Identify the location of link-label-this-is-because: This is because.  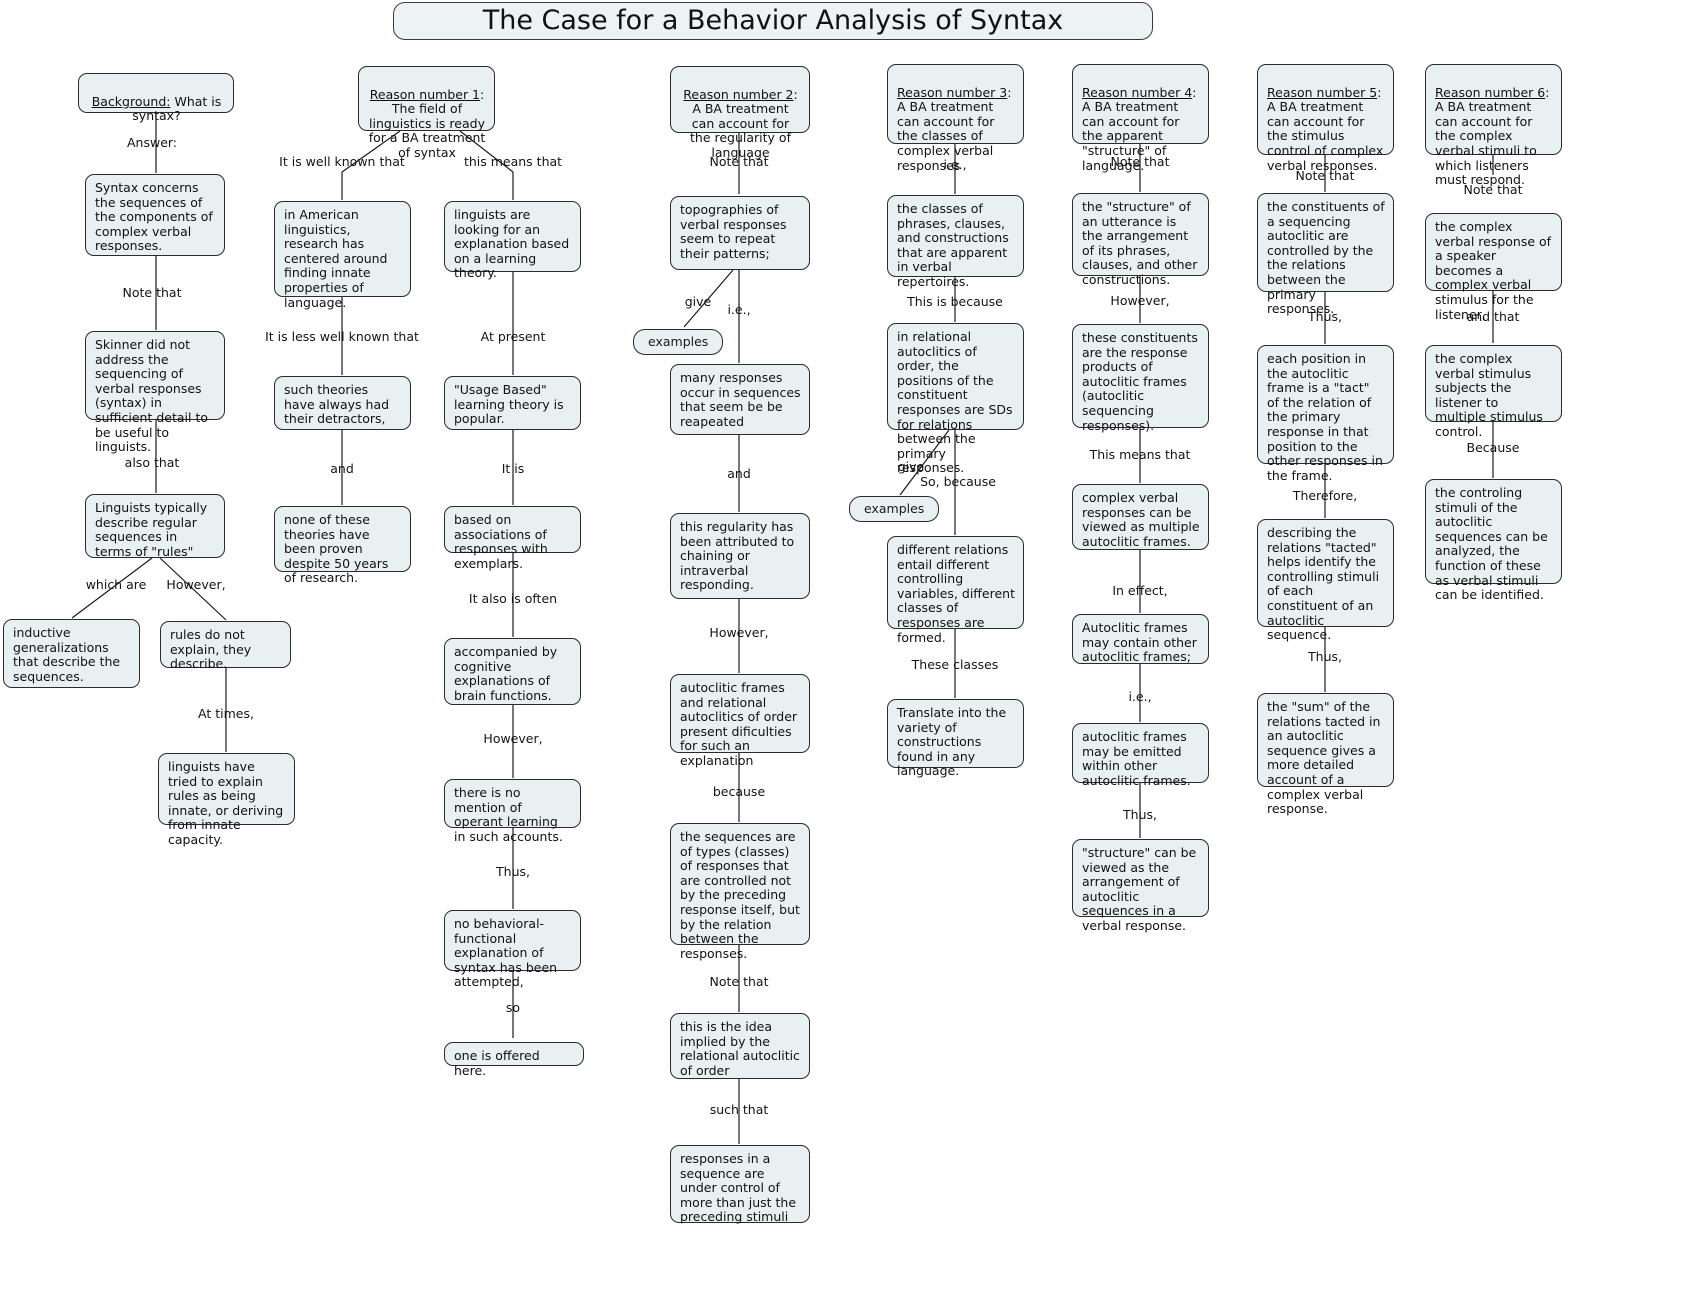
(955, 301).